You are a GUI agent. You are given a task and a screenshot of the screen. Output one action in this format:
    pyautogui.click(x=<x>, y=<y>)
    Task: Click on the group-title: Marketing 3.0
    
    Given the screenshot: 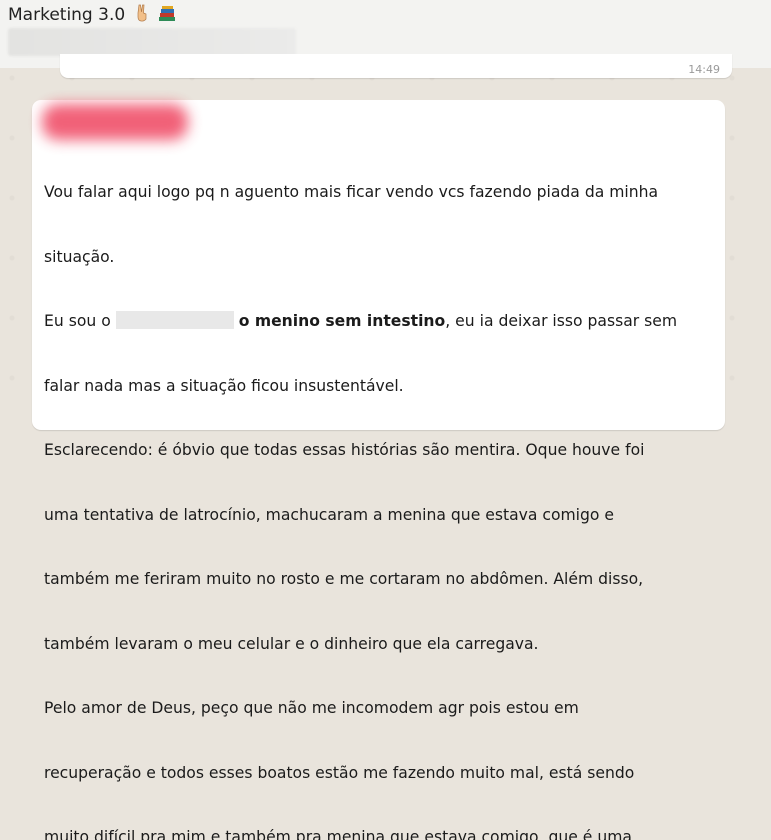 What is the action you would take?
    pyautogui.click(x=92, y=15)
    